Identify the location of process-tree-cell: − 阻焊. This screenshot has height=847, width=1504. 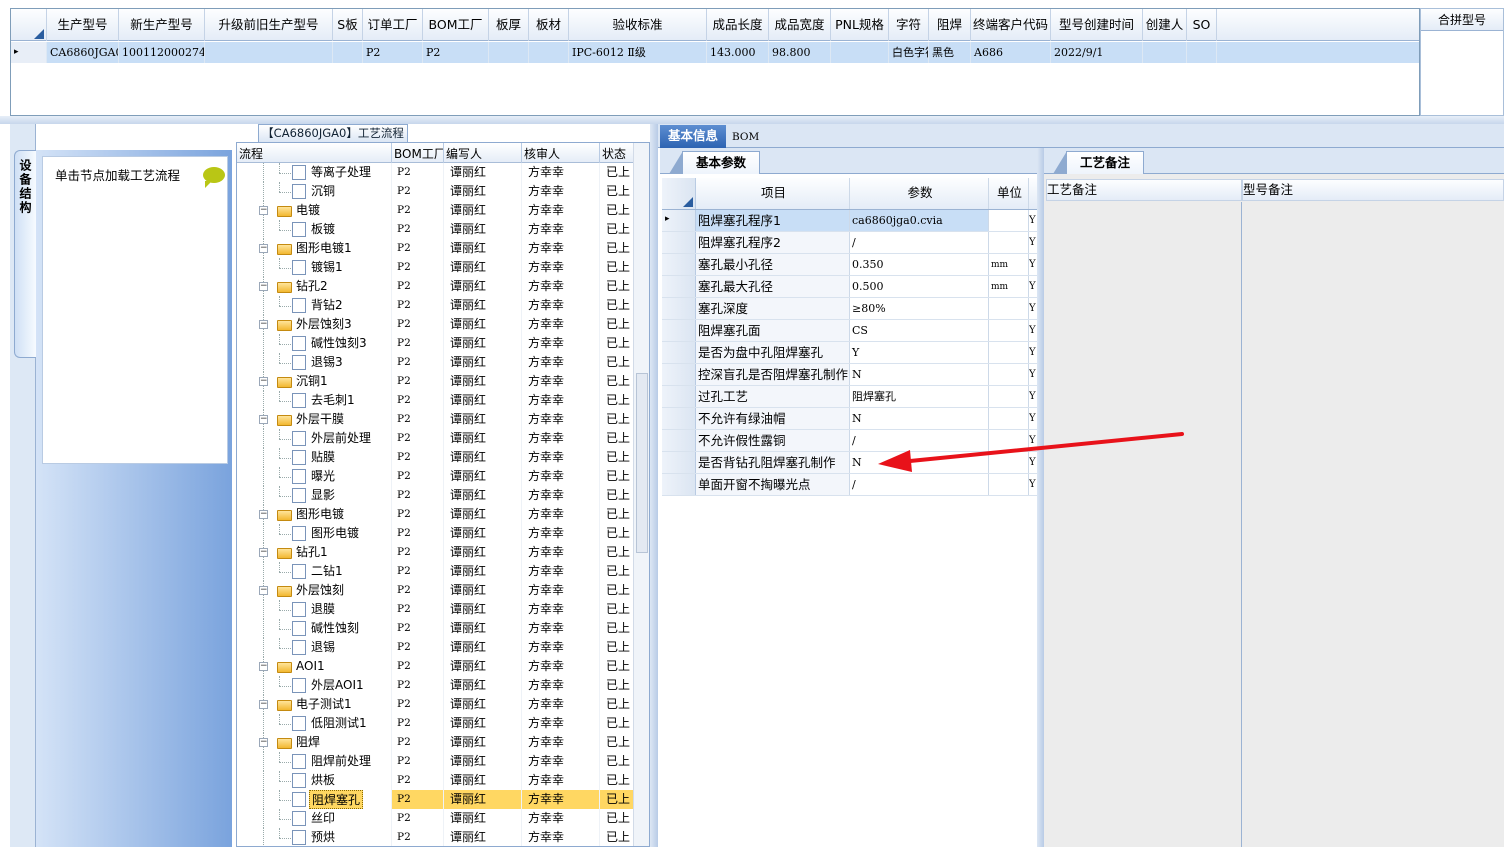
(314, 742).